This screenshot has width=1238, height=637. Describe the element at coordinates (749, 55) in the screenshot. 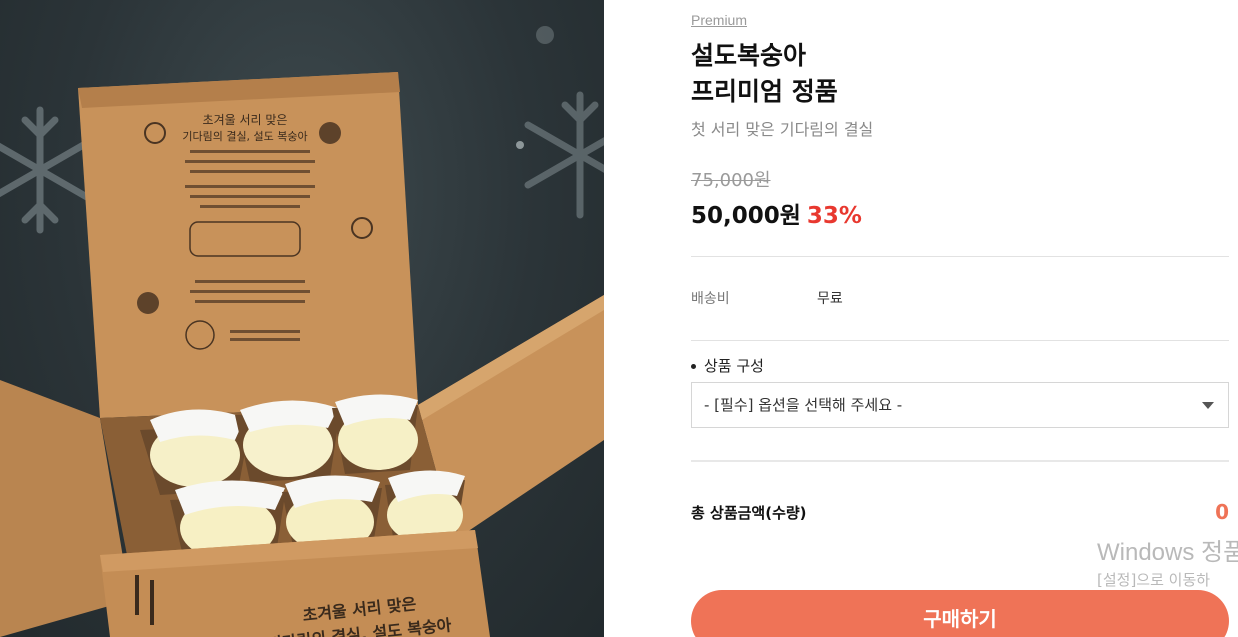

I see `product-title-line1: 설도복숭아` at that location.